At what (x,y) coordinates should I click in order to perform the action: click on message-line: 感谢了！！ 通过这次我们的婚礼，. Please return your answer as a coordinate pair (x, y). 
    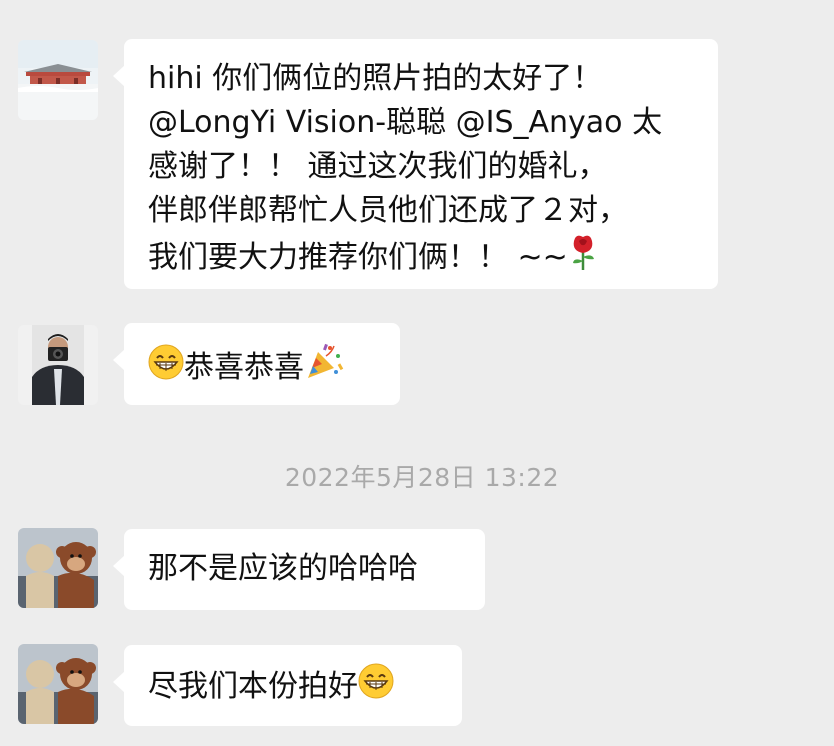
    Looking at the image, I should click on (378, 166).